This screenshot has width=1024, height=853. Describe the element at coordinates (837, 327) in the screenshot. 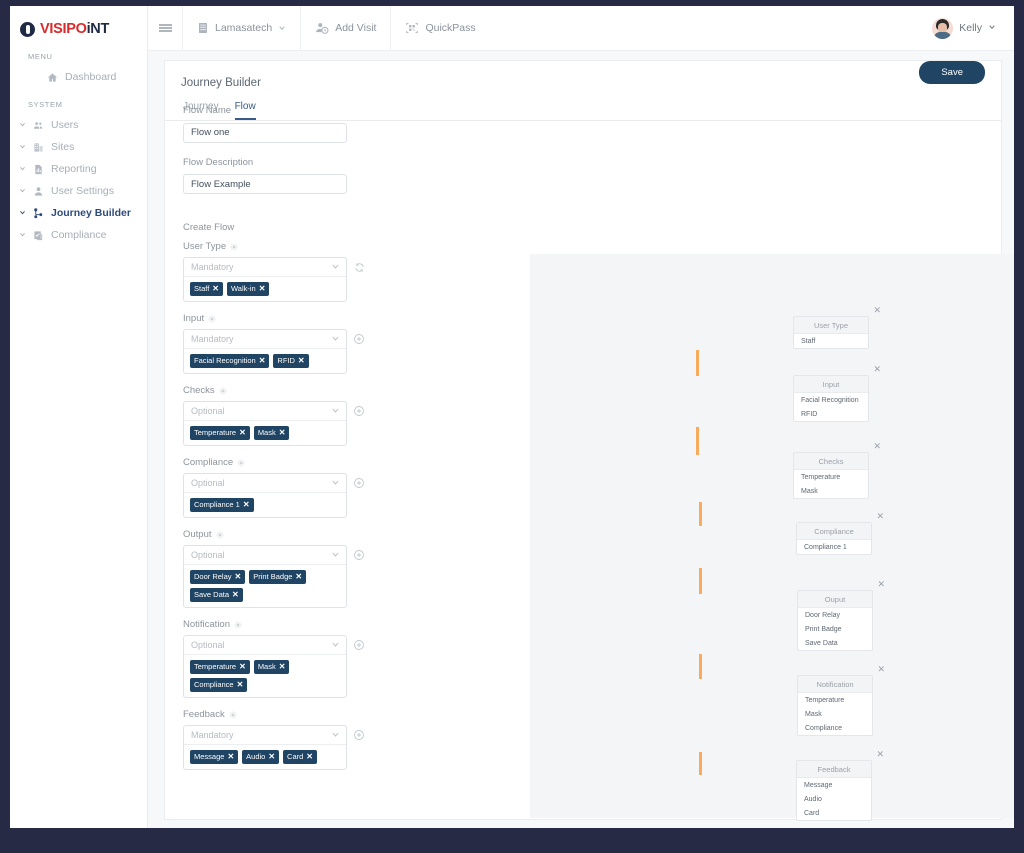

I see `flow-node-user-type: User Type ✕ Staff` at that location.